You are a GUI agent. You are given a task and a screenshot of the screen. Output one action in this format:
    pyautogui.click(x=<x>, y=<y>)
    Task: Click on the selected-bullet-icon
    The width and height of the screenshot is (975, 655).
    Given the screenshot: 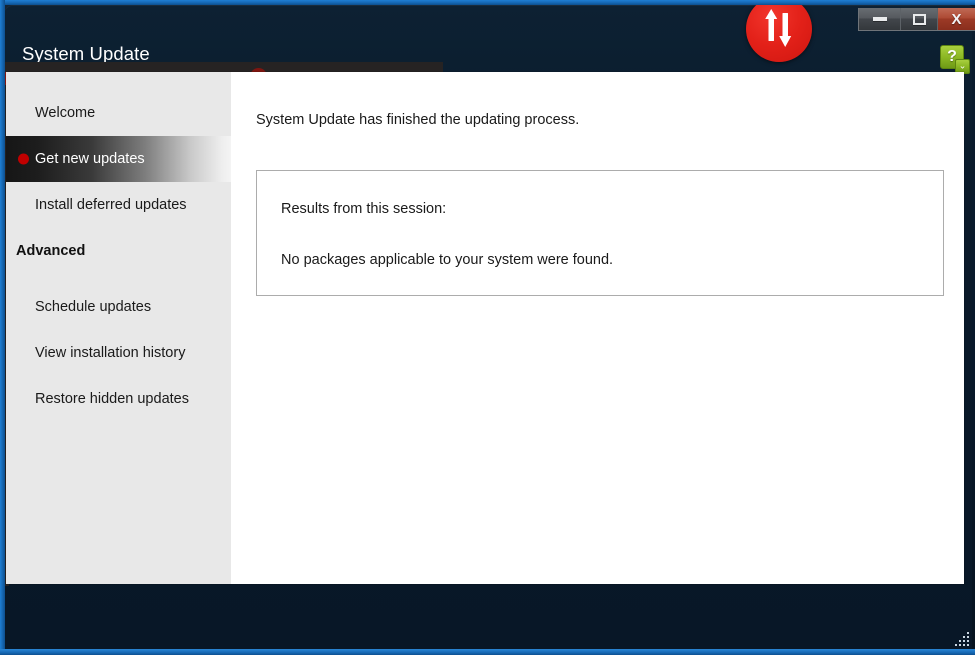 What is the action you would take?
    pyautogui.click(x=23, y=159)
    